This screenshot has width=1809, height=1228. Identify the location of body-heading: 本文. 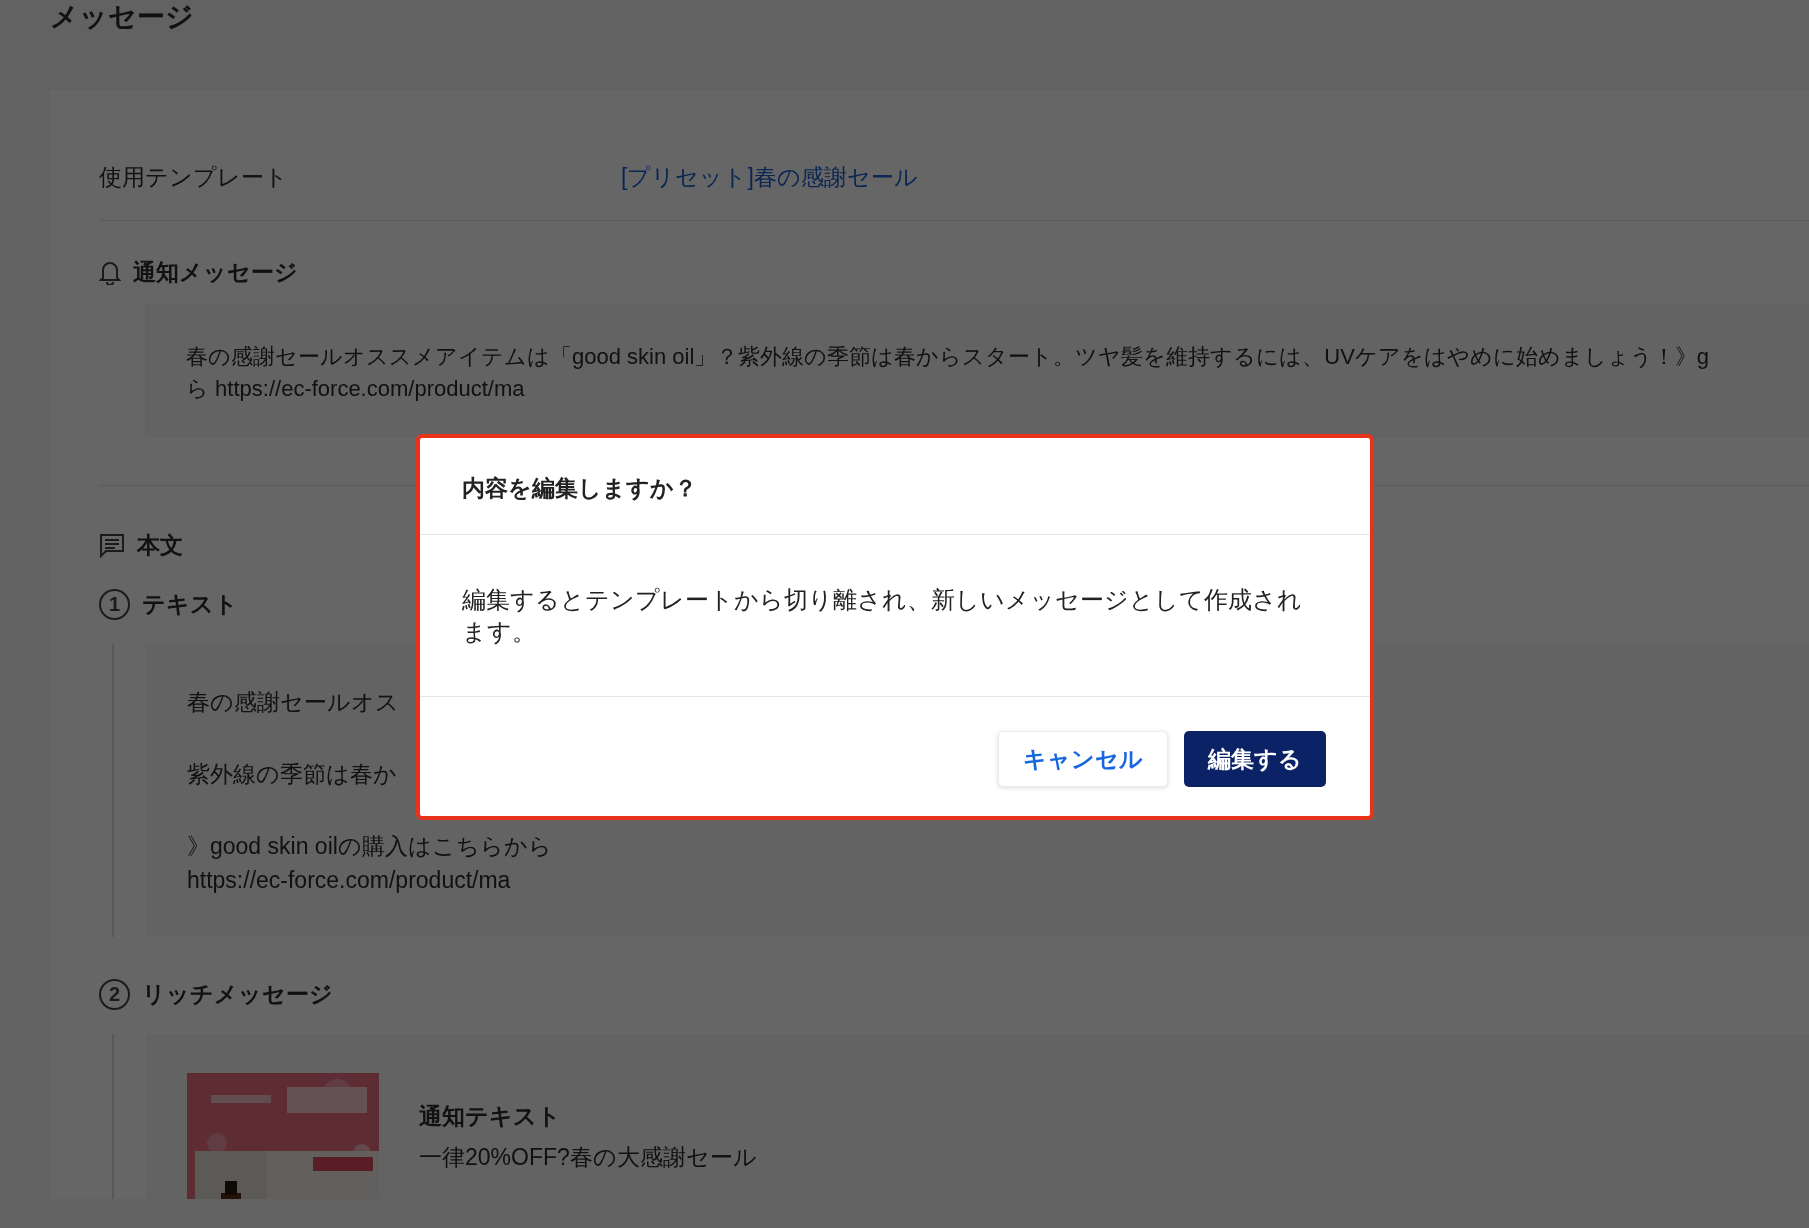
(160, 545).